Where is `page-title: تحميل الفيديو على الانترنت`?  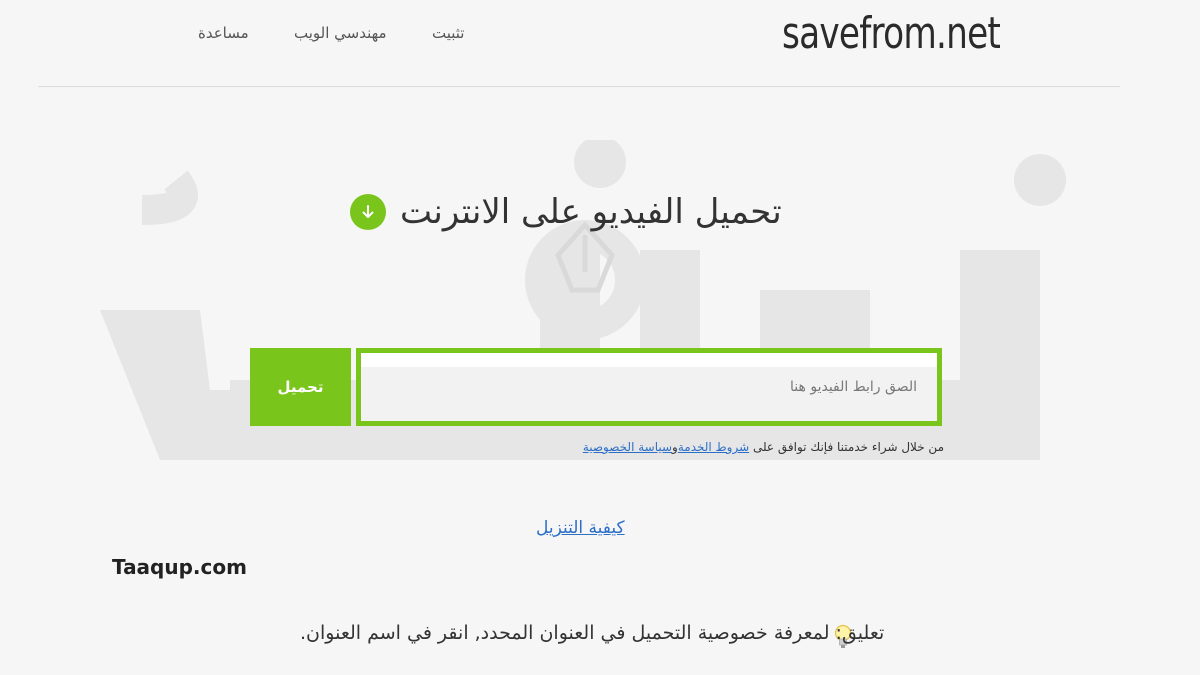
page-title: تحميل الفيديو على الانترنت is located at coordinates (591, 212).